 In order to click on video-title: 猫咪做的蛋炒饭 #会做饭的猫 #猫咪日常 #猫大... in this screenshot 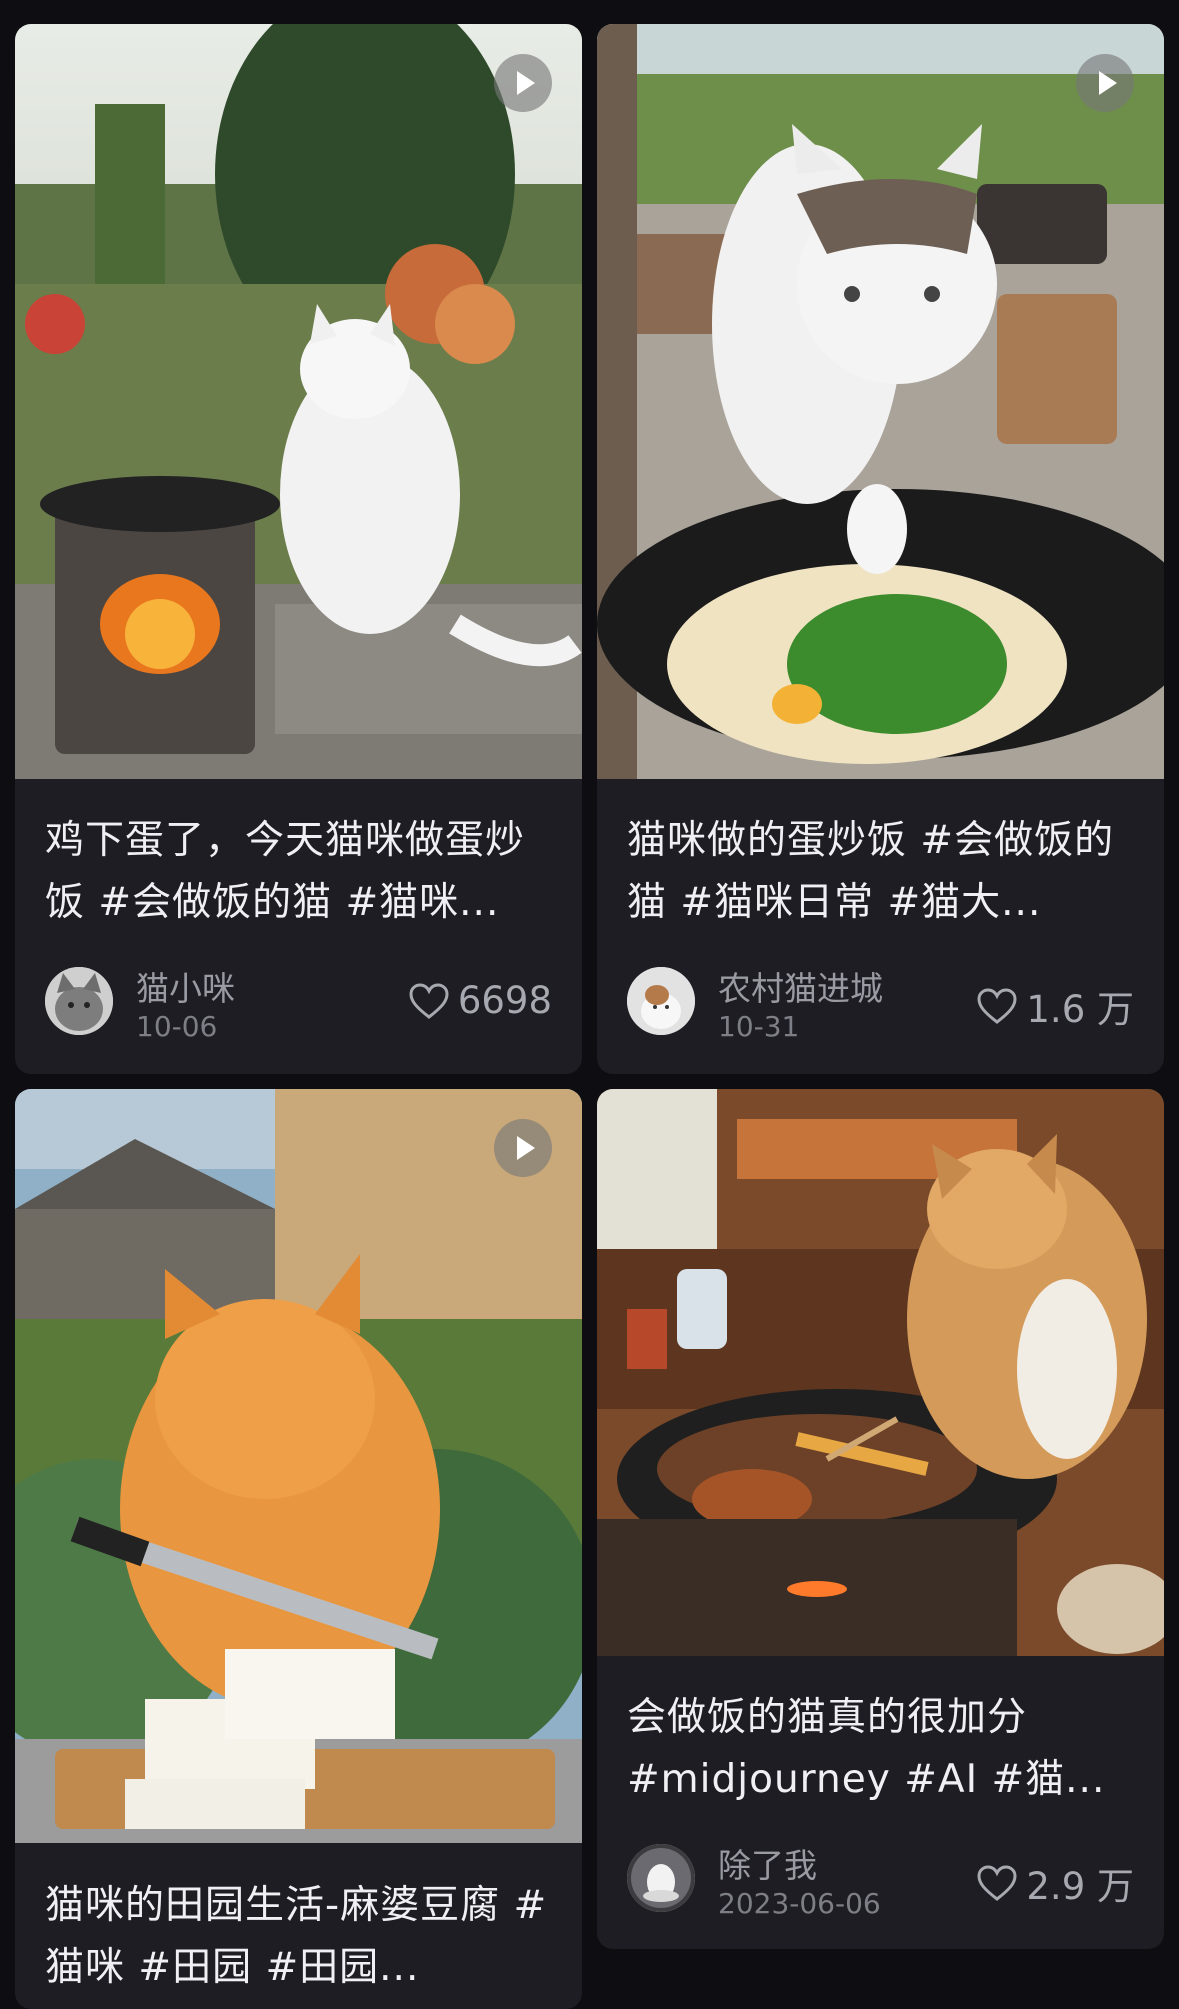, I will do `click(880, 872)`.